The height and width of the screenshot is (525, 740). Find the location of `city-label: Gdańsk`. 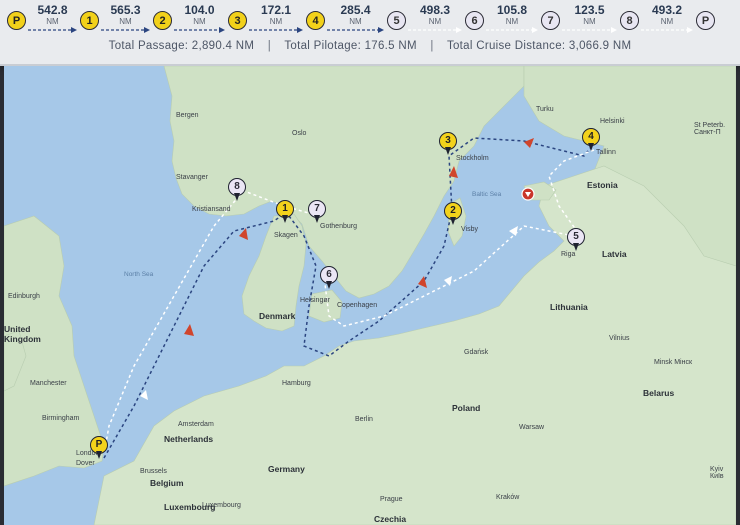

city-label: Gdańsk is located at coordinates (476, 352).